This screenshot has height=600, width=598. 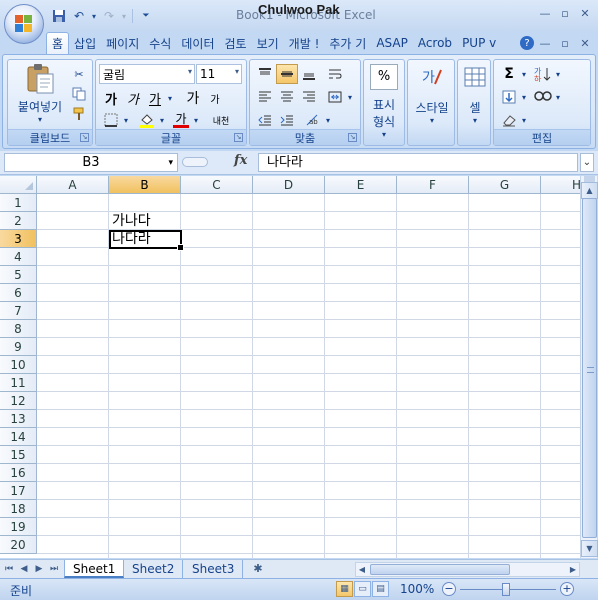 I want to click on fill-color-dropdown-icon: ▾, so click(x=162, y=120).